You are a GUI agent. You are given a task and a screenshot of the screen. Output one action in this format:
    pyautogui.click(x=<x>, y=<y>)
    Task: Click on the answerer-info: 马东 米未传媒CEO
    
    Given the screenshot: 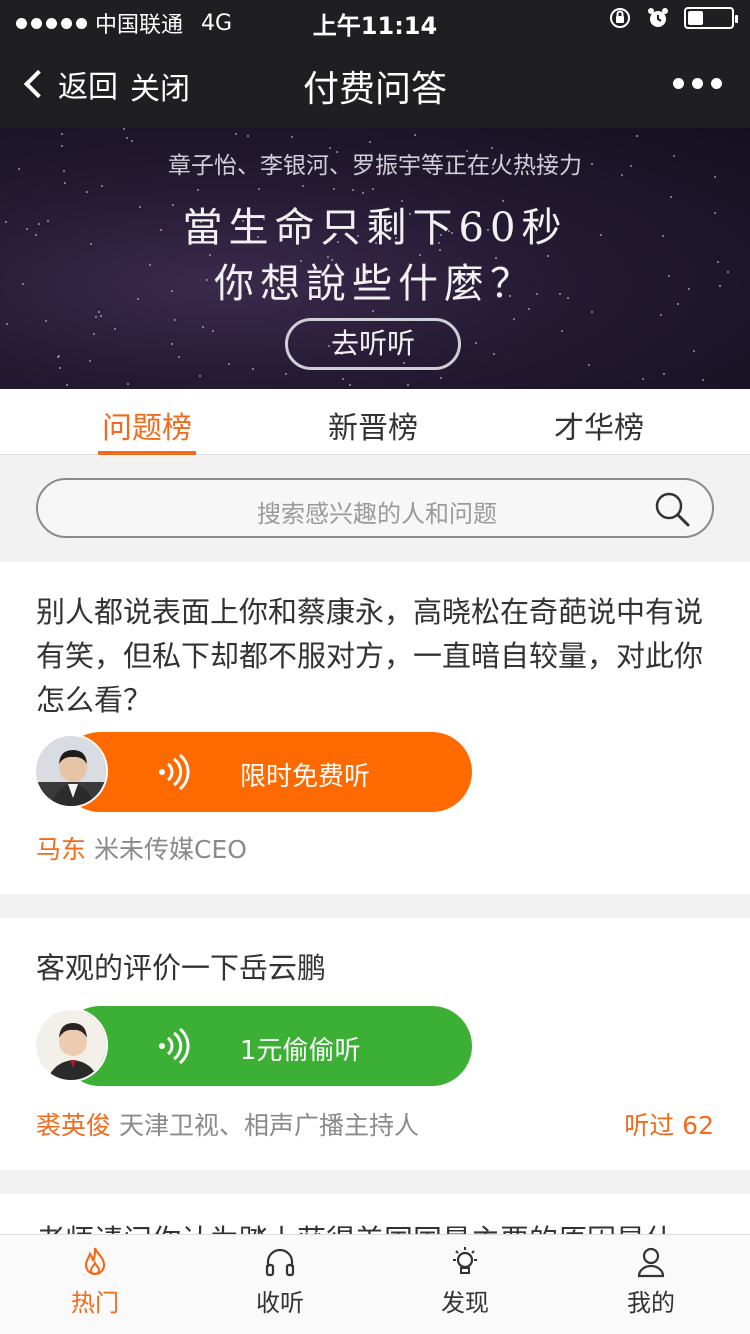 What is the action you would take?
    pyautogui.click(x=141, y=848)
    